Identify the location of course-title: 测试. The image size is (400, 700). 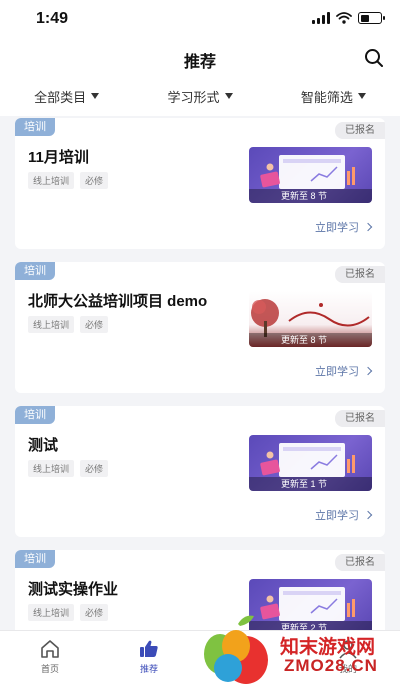
(43, 445).